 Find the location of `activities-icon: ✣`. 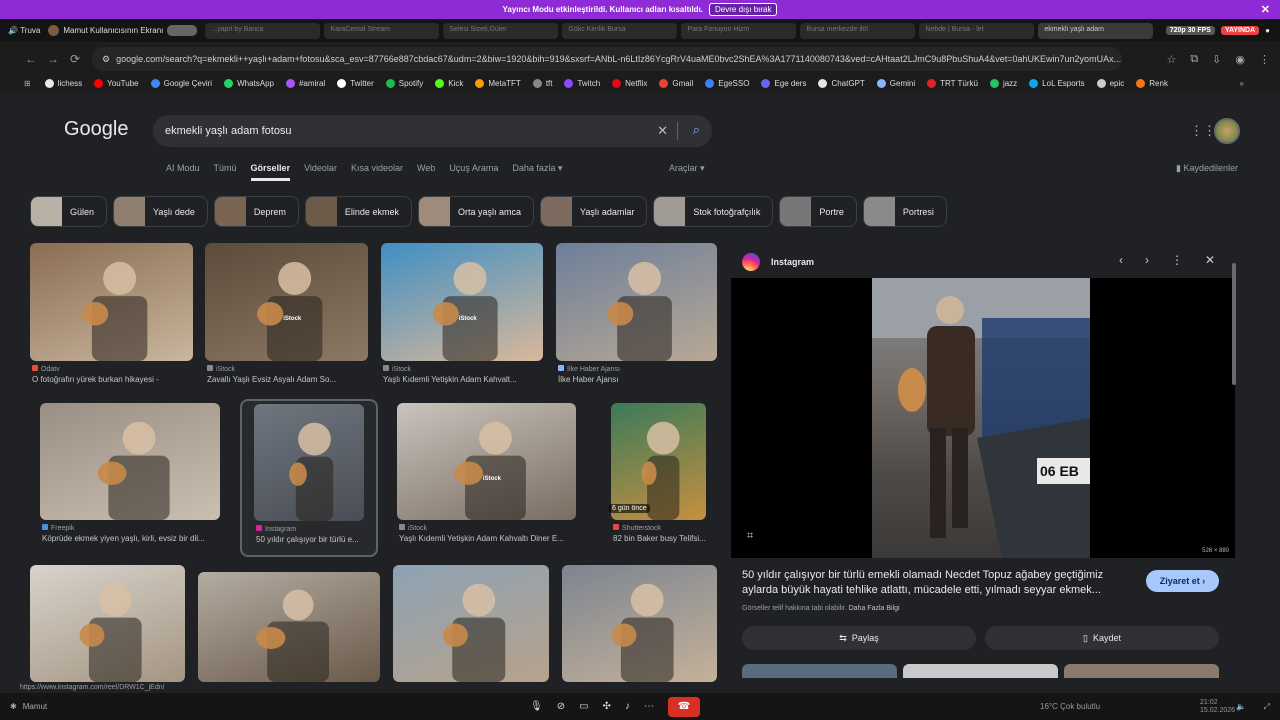

activities-icon: ✣ is located at coordinates (607, 706).